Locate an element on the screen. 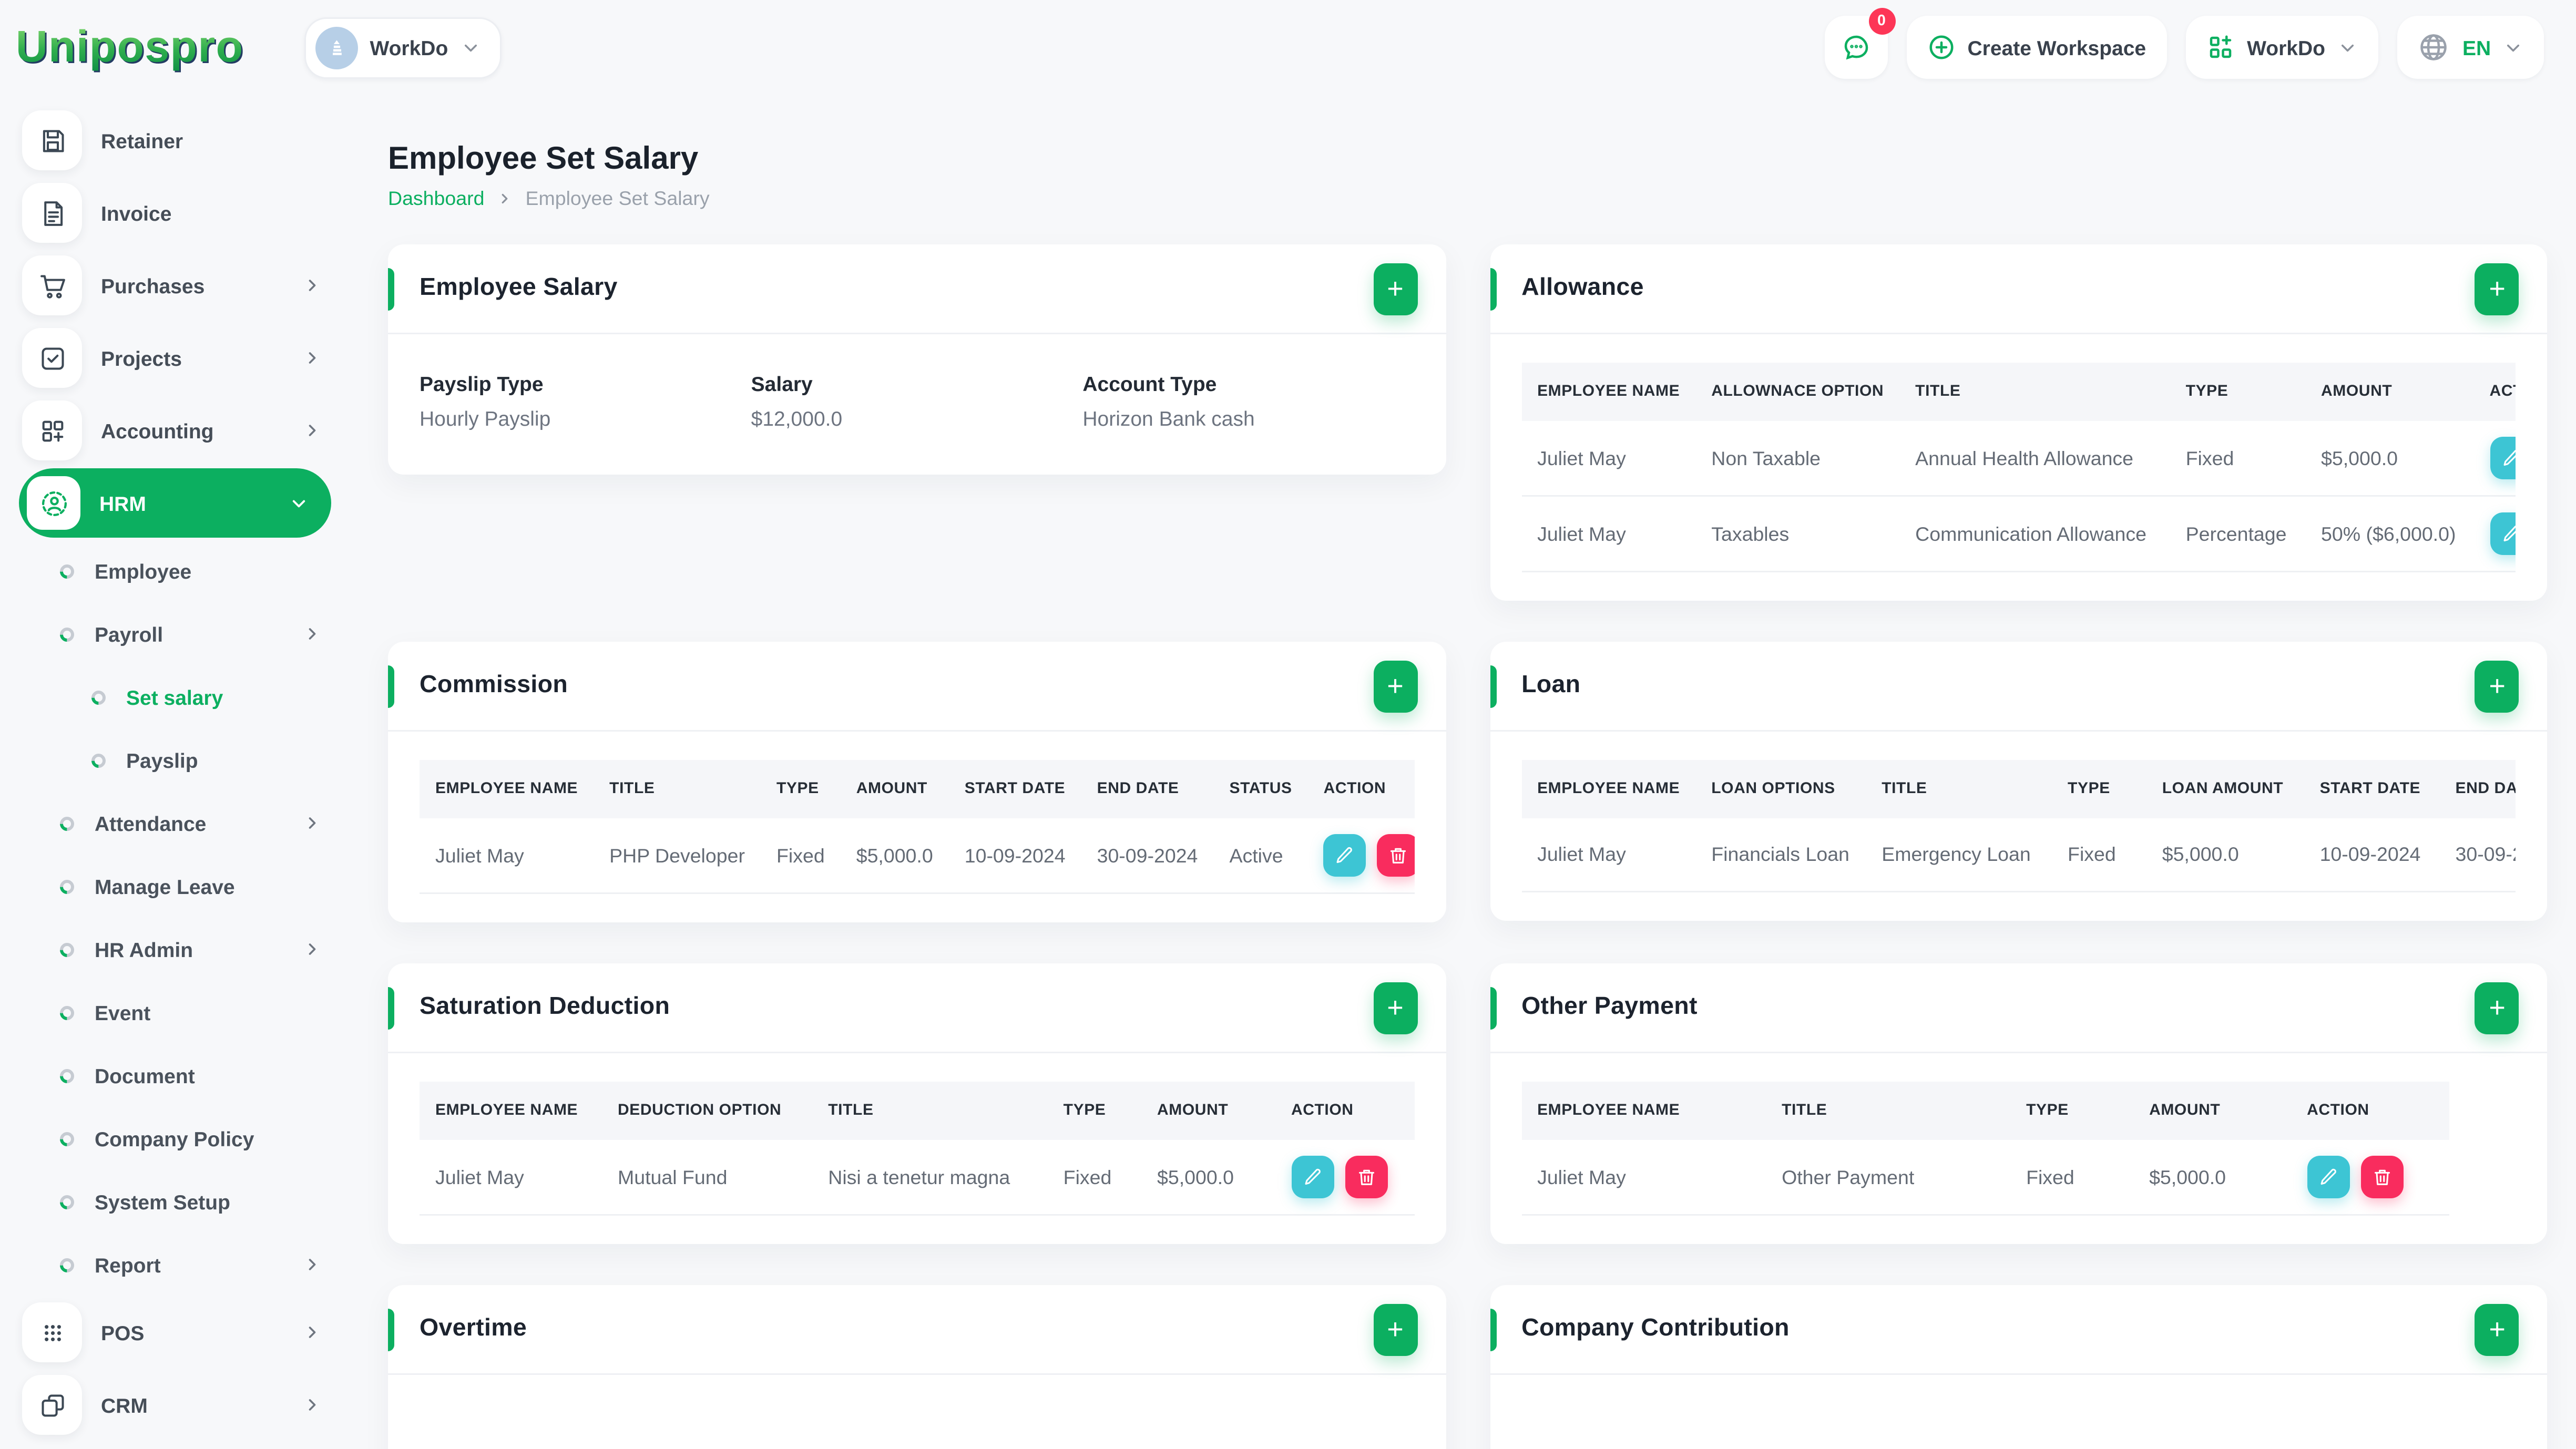 The image size is (2576, 1449). sidebar-item-attendance: Attendance is located at coordinates (175, 823).